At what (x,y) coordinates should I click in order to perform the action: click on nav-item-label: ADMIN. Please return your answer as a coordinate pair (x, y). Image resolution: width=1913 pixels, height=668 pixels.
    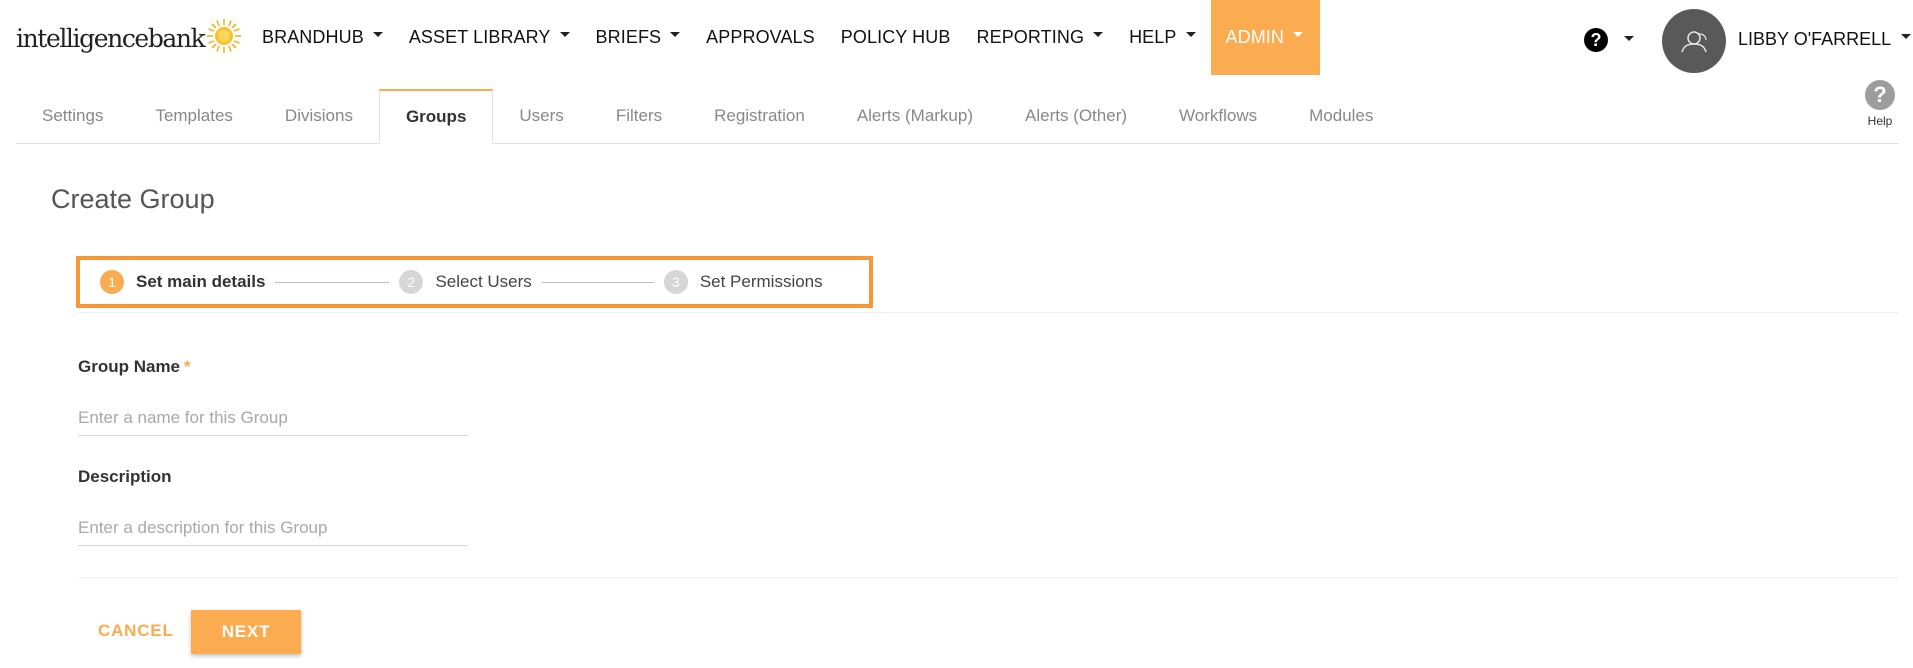
    Looking at the image, I should click on (1254, 37).